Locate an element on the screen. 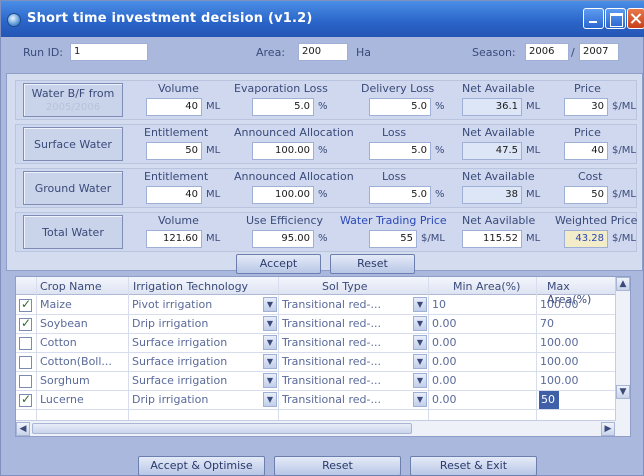  max-area-cell: 70 is located at coordinates (576, 324).